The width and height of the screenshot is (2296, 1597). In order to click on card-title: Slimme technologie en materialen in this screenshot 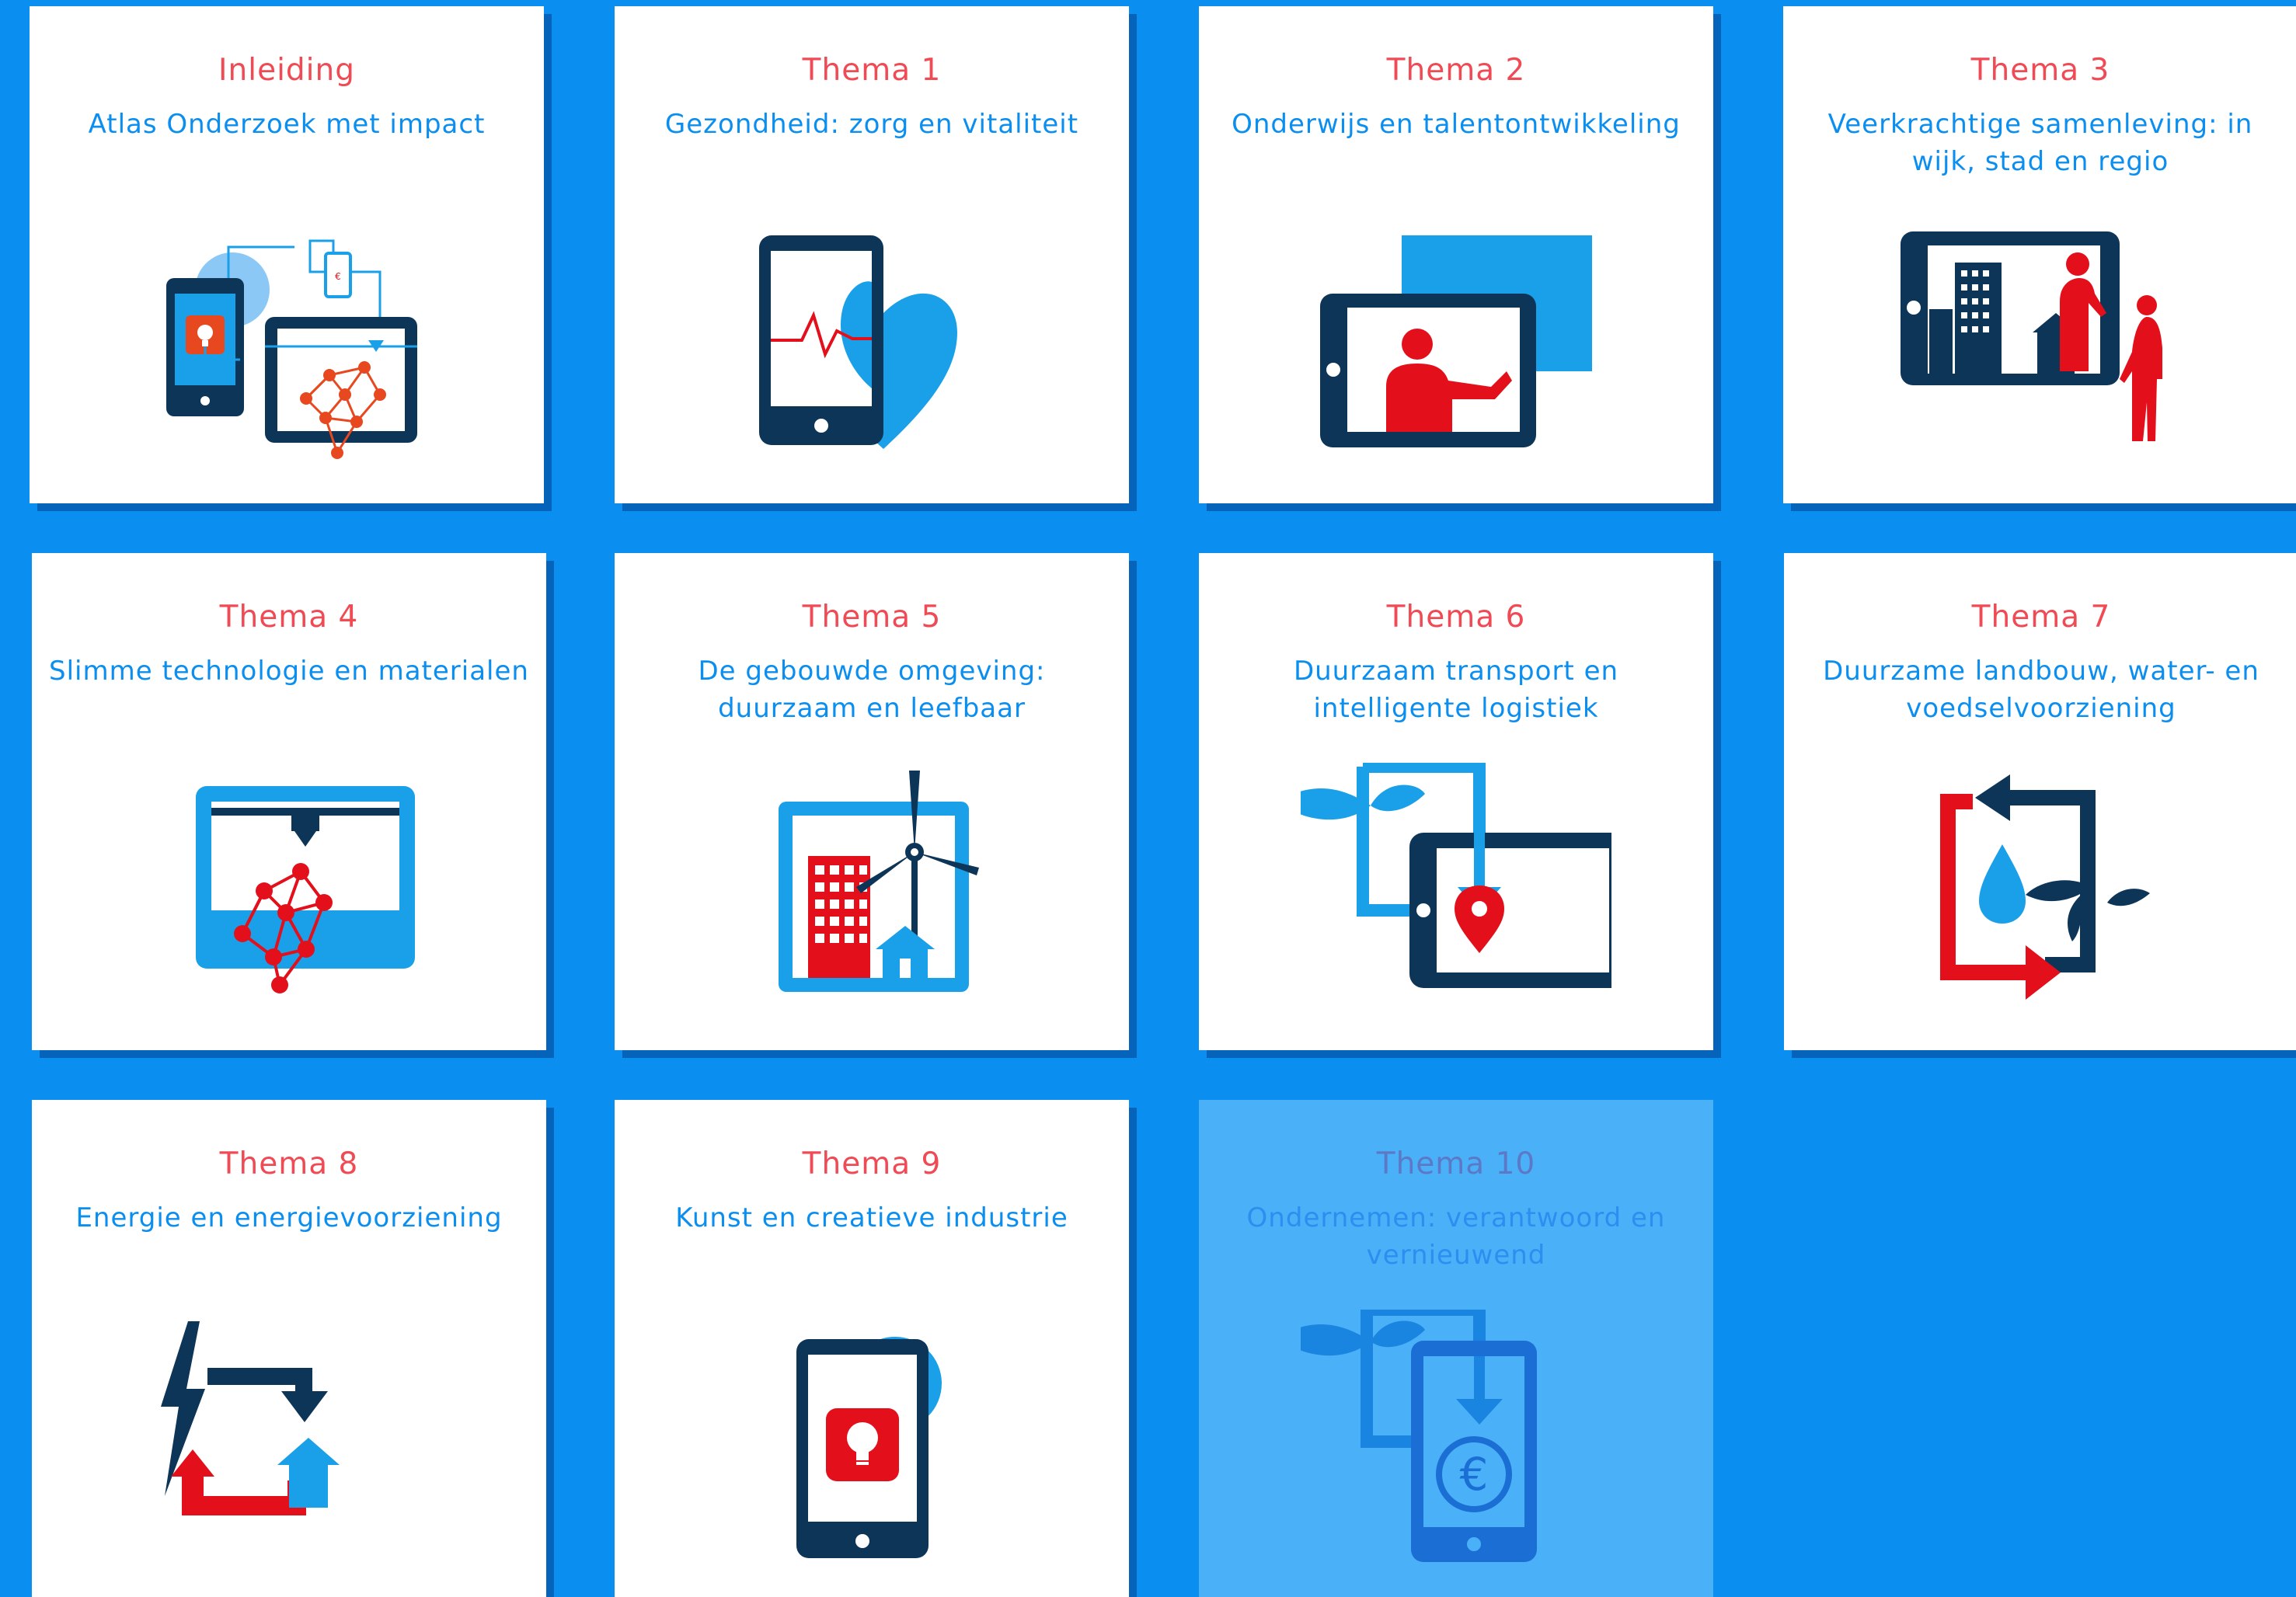, I will do `click(289, 671)`.